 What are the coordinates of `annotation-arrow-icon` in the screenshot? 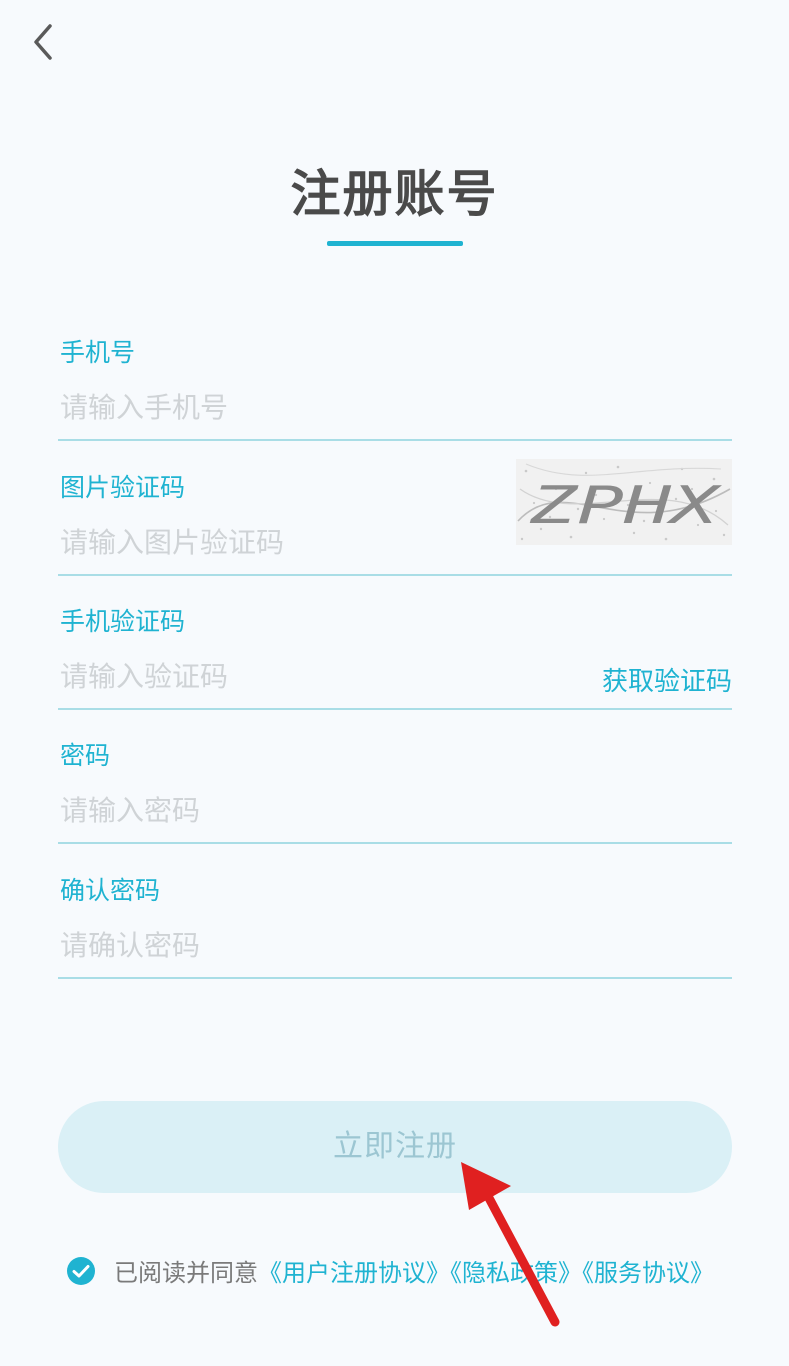 It's located at (510, 1244).